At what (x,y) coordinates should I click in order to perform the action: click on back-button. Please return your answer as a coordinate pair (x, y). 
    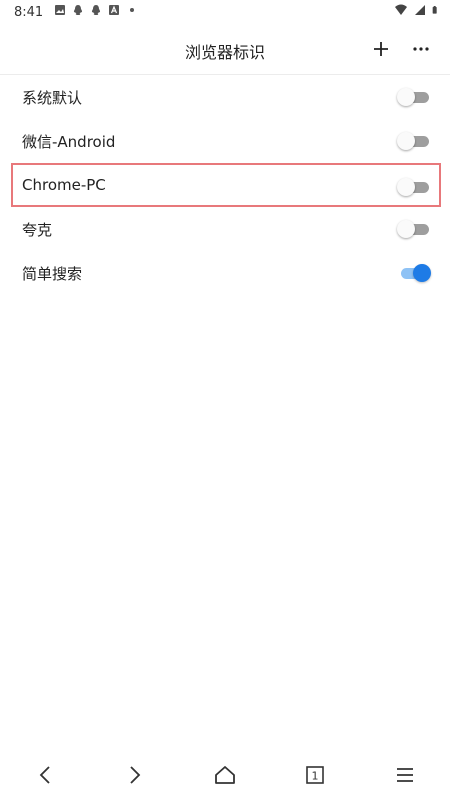
    Looking at the image, I should click on (45, 775).